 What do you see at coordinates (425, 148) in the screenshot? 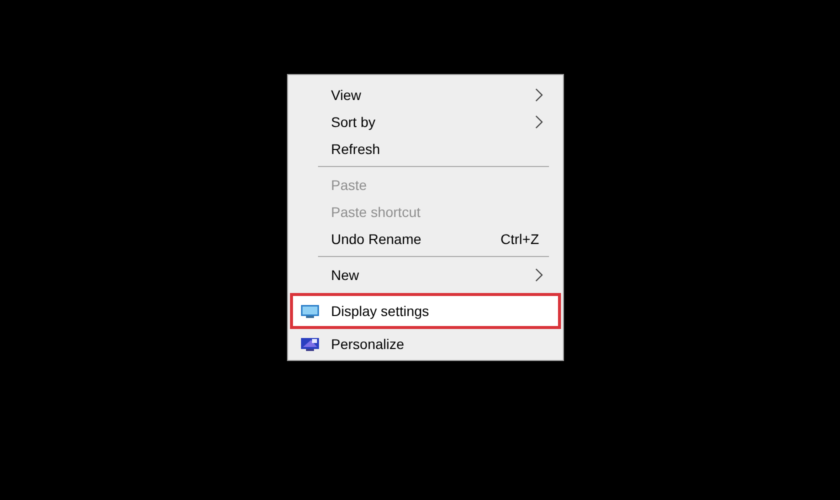
I see `menu-item: Refresh` at bounding box center [425, 148].